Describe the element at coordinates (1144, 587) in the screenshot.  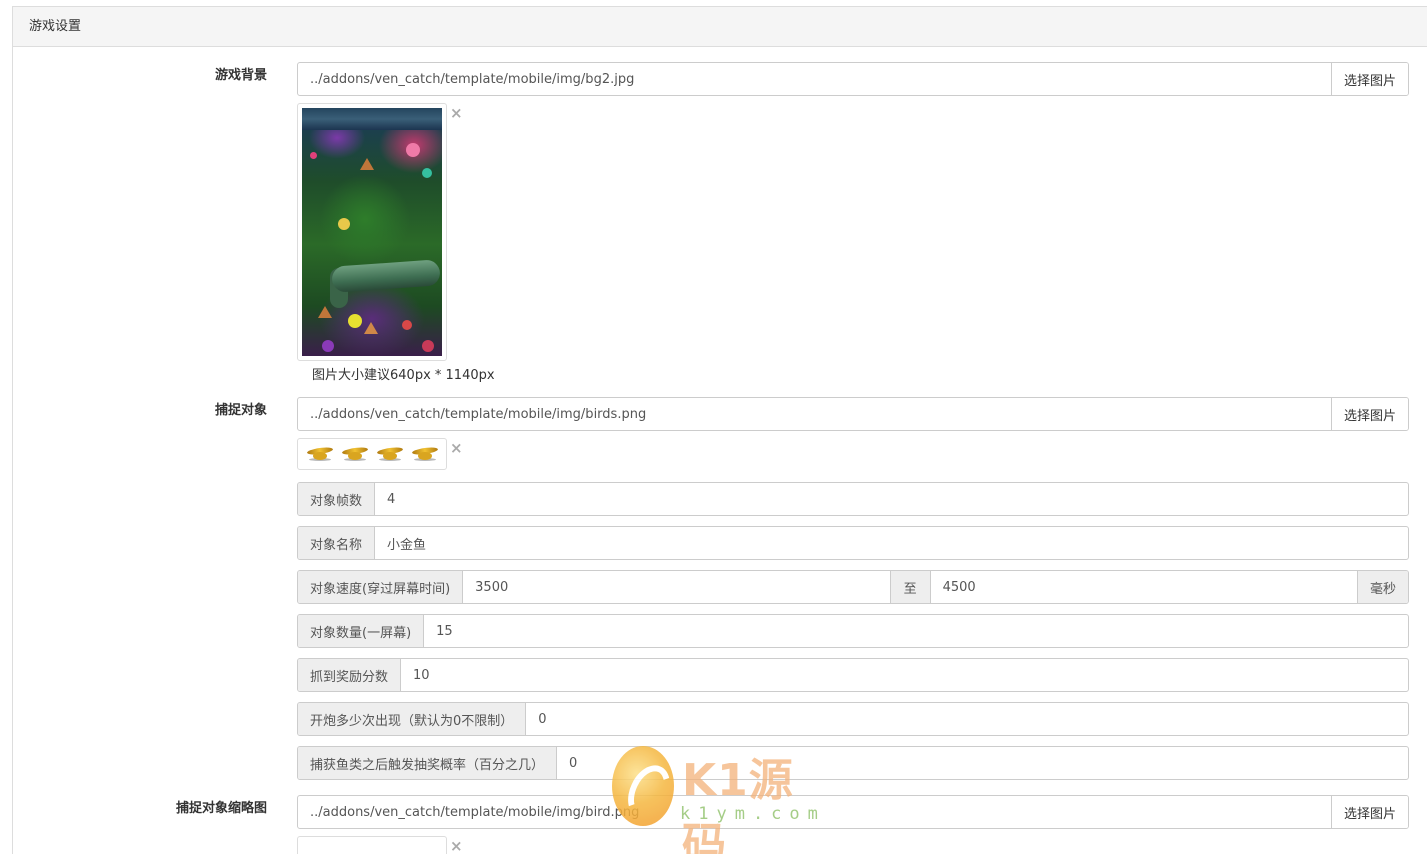
I see `speed-max-input: 4500` at that location.